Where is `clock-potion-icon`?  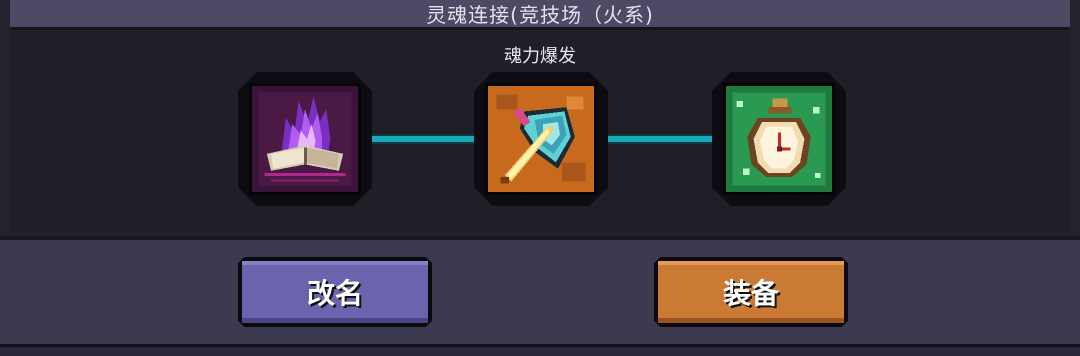
clock-potion-icon is located at coordinates (779, 139).